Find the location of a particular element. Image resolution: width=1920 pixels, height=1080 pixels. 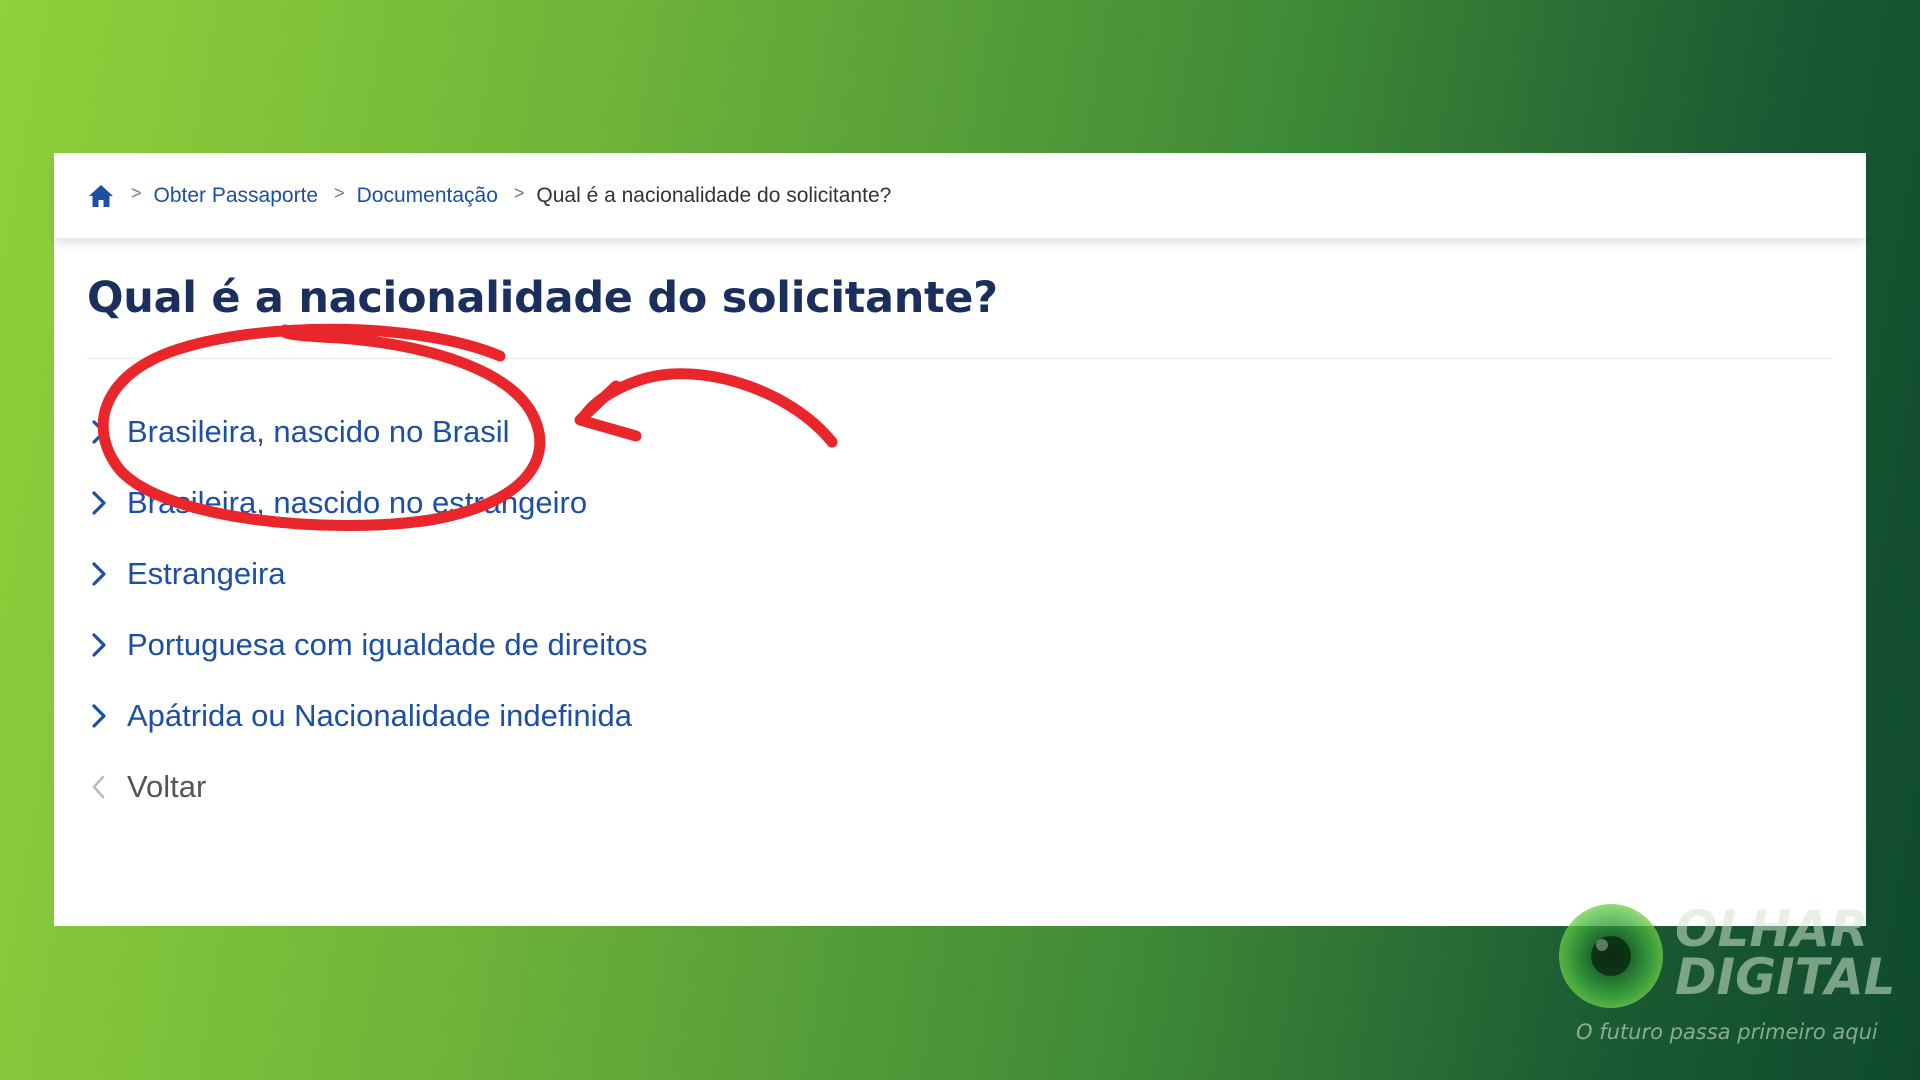

option-label: Apátrida ou Nacionalidade indefinida is located at coordinates (379, 715).